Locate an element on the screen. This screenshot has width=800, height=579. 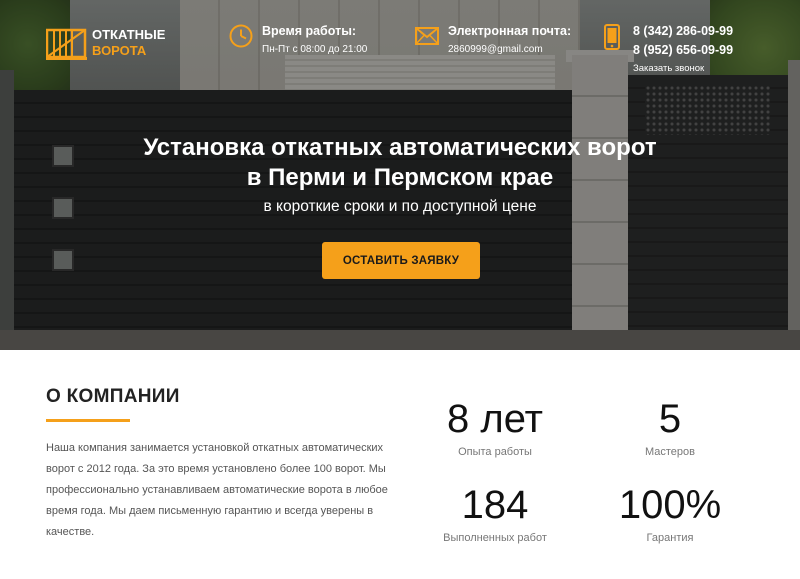
hero-title-line1: Установка откатных автоматических ворот is located at coordinates (400, 147).